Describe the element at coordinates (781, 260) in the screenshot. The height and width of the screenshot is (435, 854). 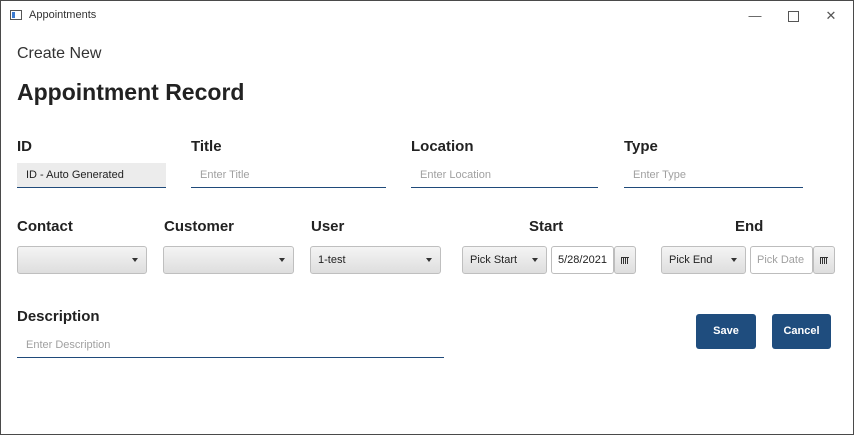
I see `end-date-field: Pick Date` at that location.